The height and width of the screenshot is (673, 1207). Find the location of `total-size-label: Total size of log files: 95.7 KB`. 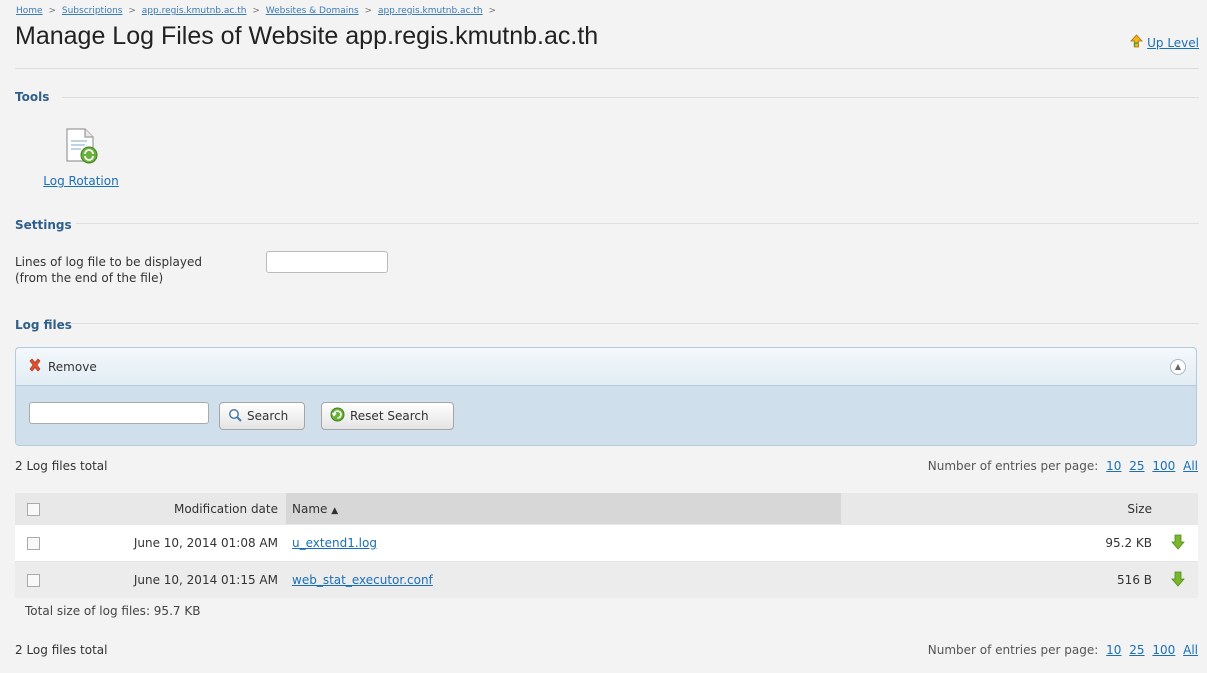

total-size-label: Total size of log files: 95.7 KB is located at coordinates (113, 611).